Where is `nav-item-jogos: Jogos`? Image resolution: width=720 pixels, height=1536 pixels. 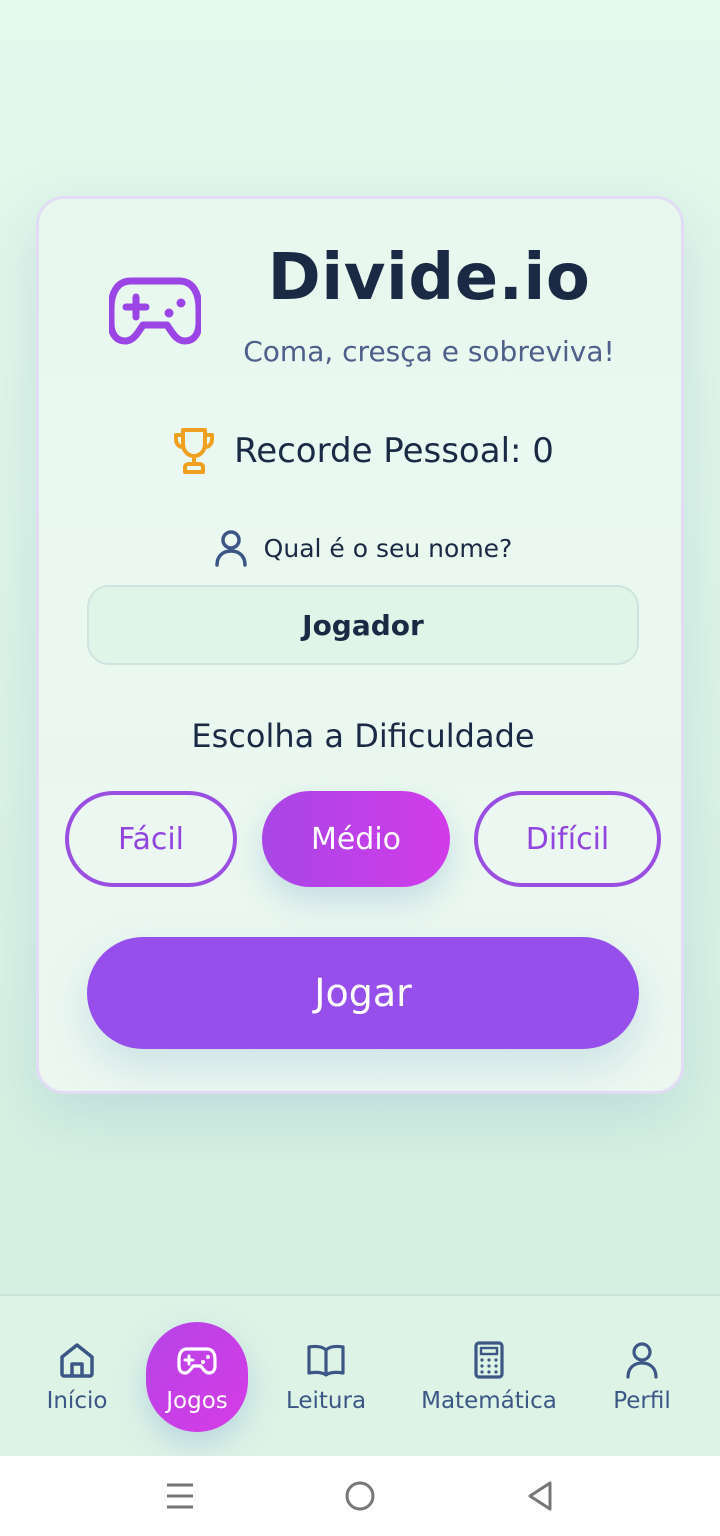 nav-item-jogos: Jogos is located at coordinates (197, 1377).